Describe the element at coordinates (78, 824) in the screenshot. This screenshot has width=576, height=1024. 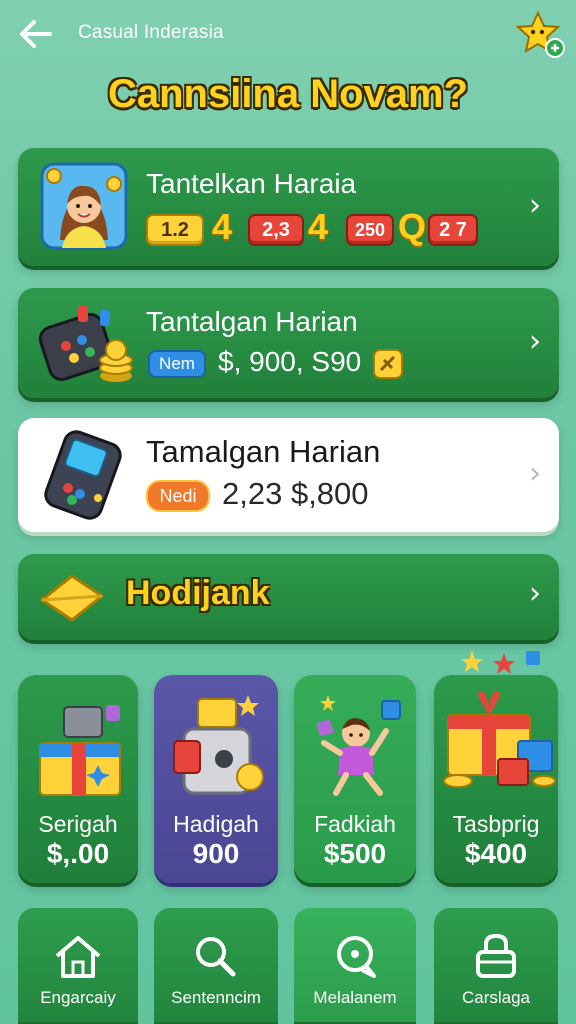
I see `tile-label: Serigah` at that location.